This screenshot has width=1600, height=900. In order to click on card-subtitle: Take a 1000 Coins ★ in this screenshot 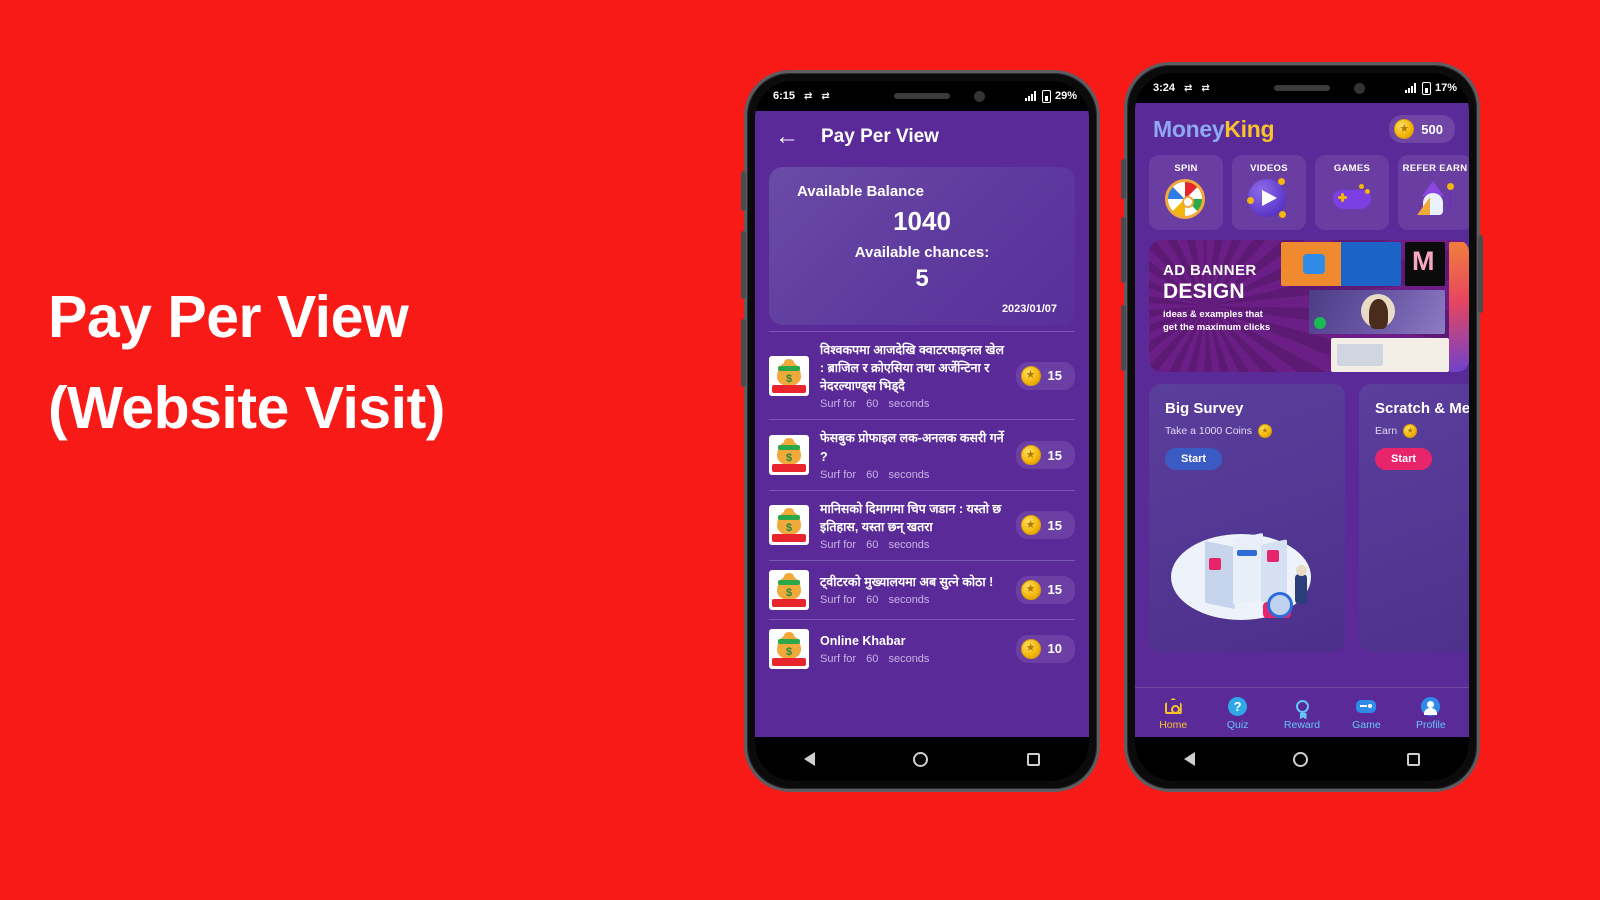, I will do `click(1255, 431)`.